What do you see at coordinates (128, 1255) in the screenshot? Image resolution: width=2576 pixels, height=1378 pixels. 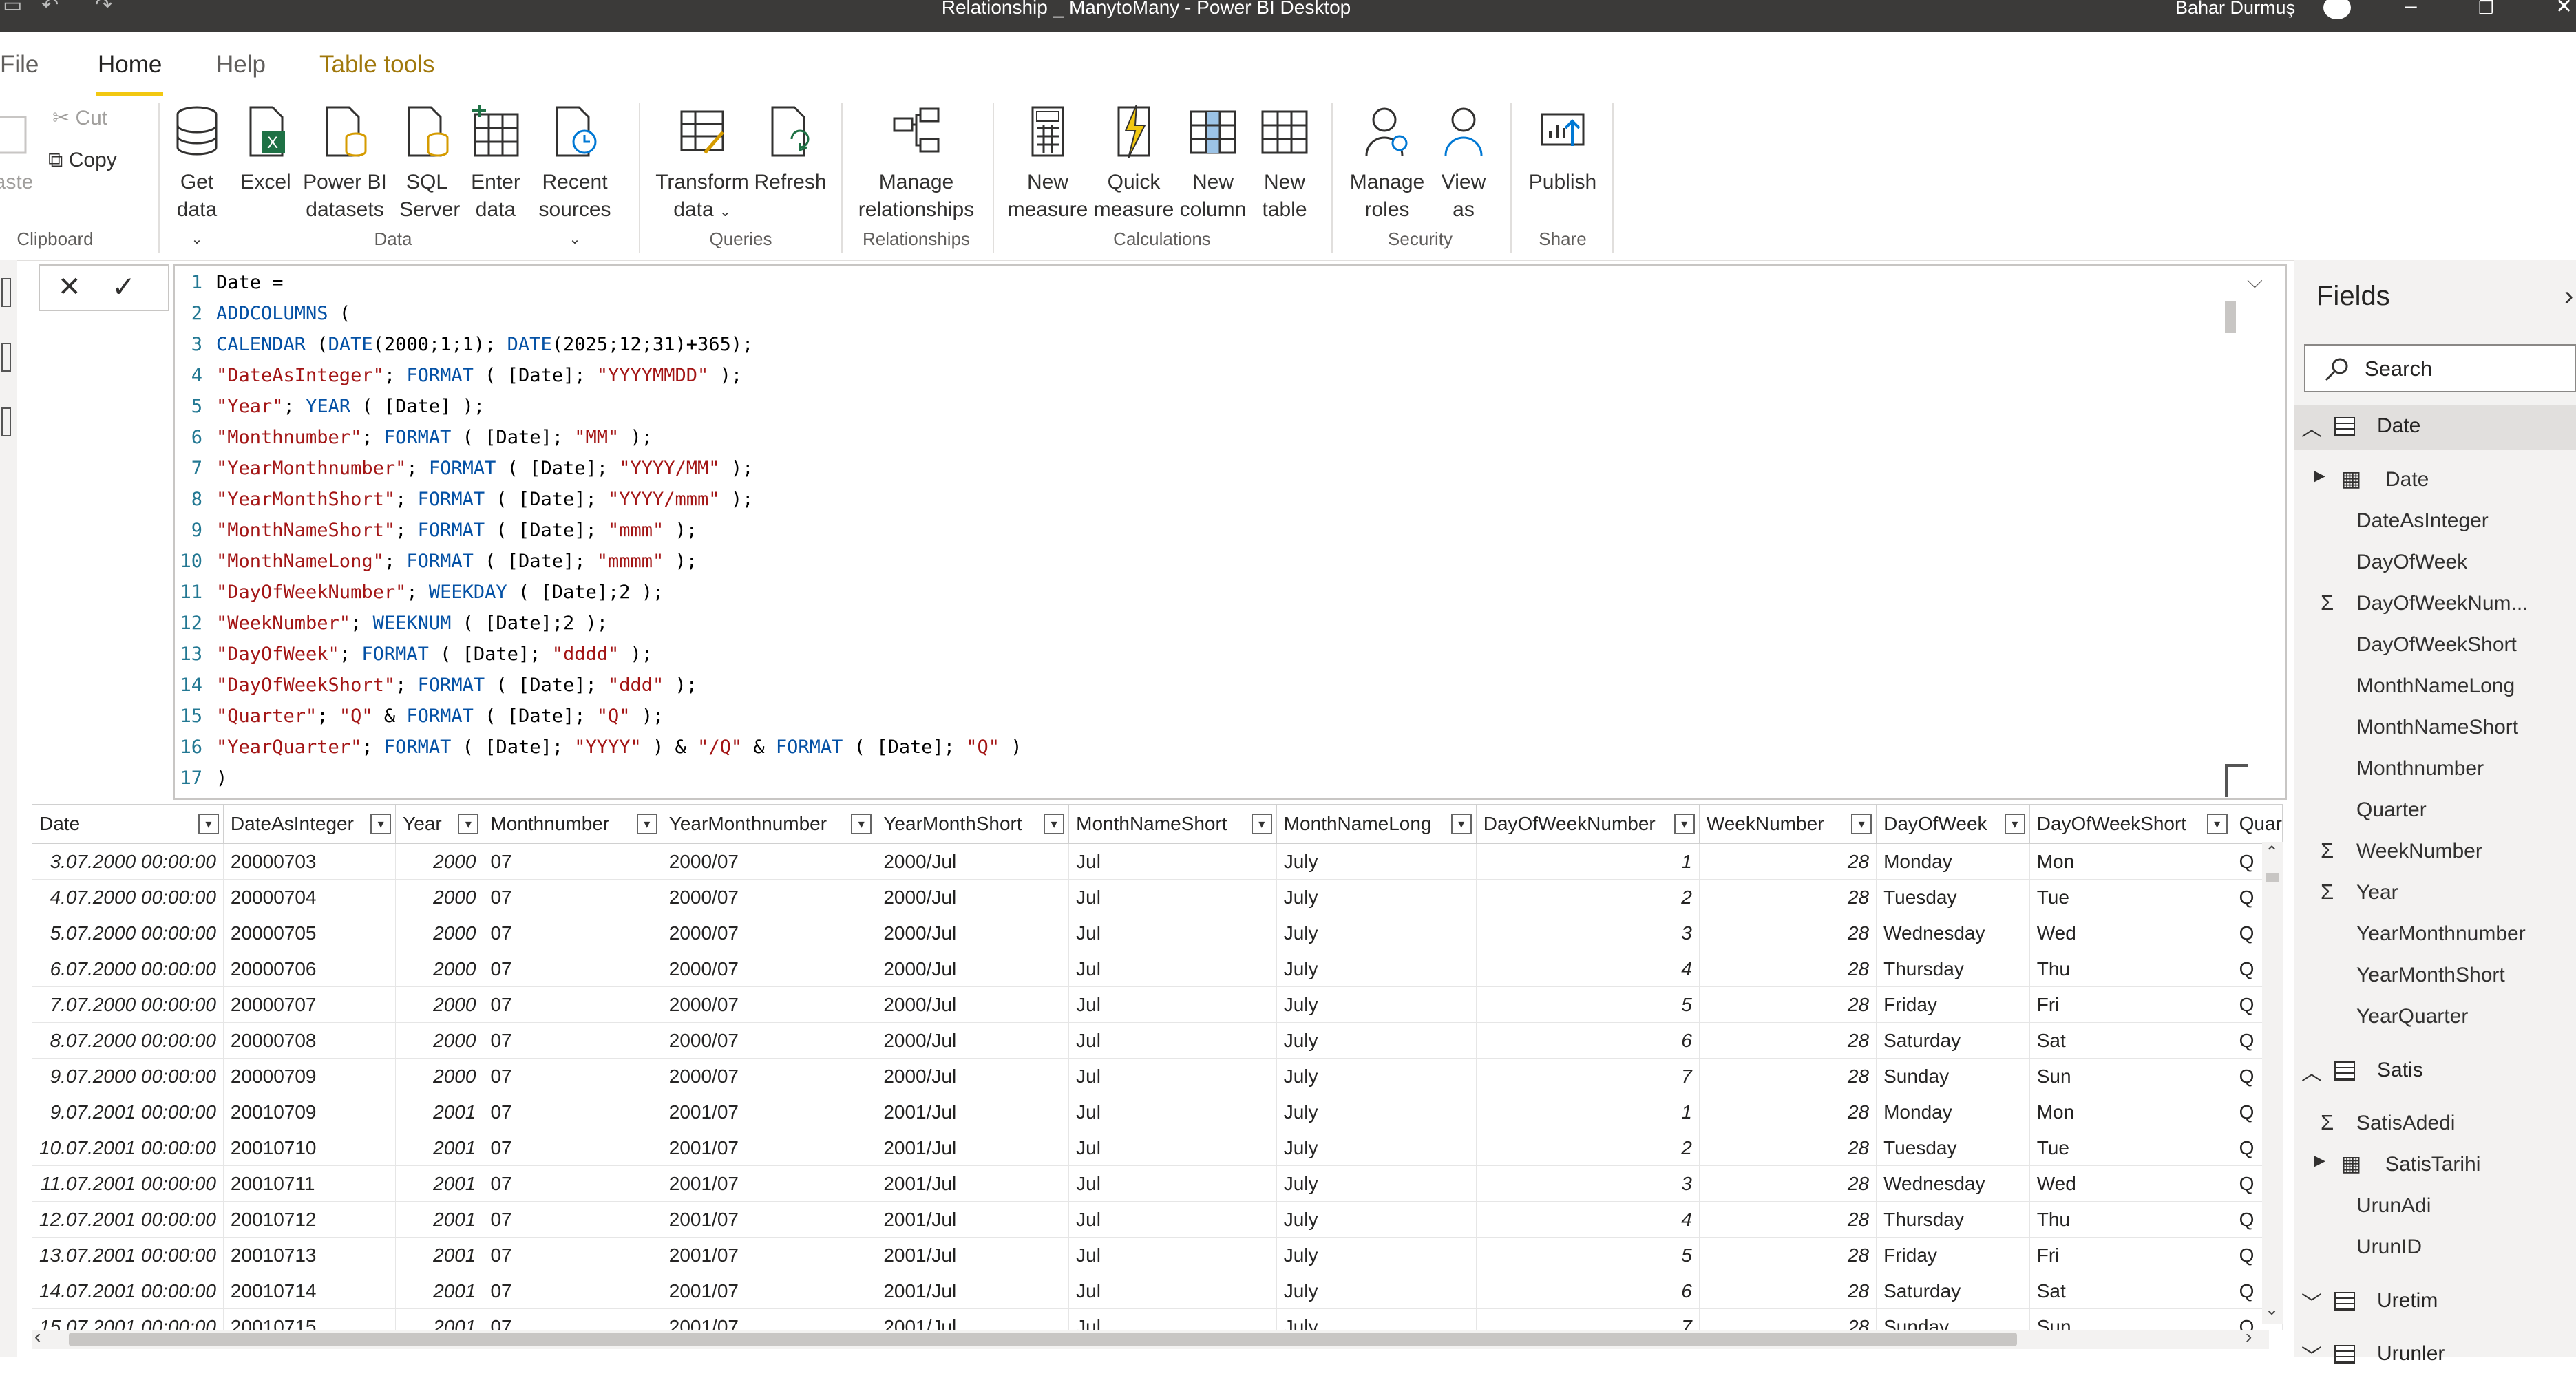 I see `table-cell: 13.07.2001 00:00:00` at bounding box center [128, 1255].